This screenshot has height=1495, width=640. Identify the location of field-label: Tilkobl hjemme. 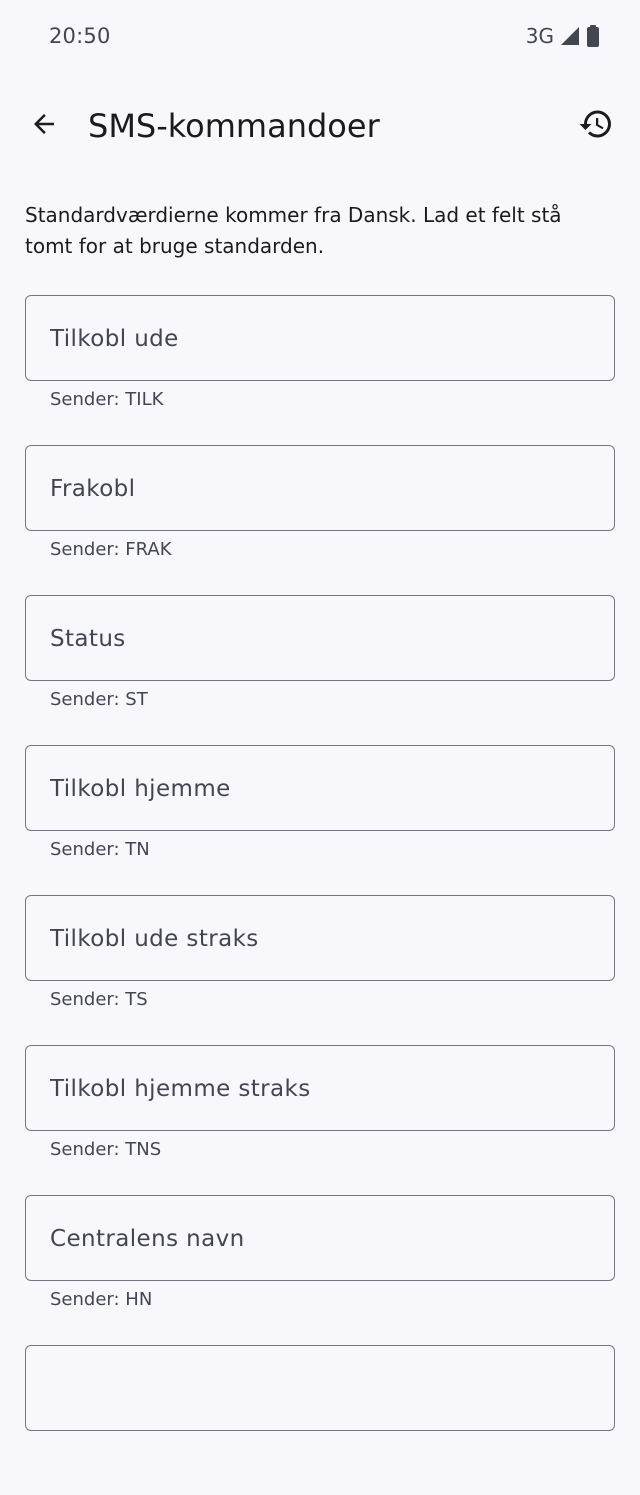
(140, 789).